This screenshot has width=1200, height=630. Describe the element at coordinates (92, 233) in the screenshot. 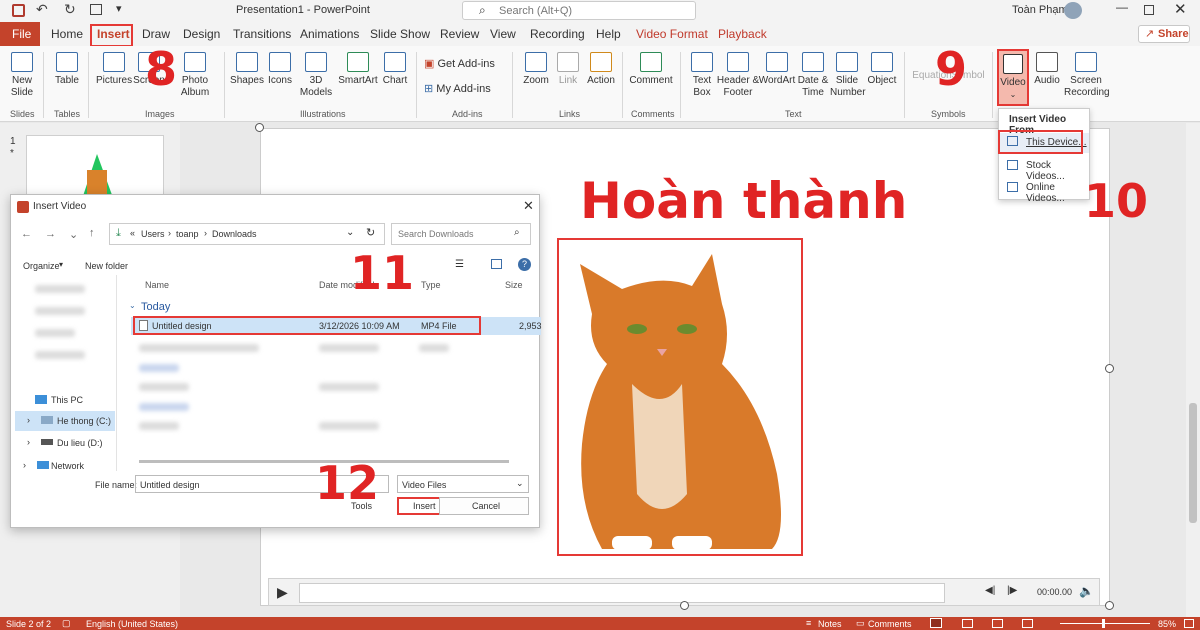

I see `up-icon: ↑` at that location.